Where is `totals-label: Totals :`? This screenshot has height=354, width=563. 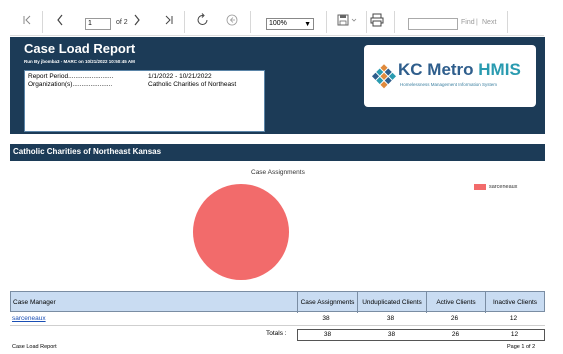
totals-label: Totals : is located at coordinates (276, 333).